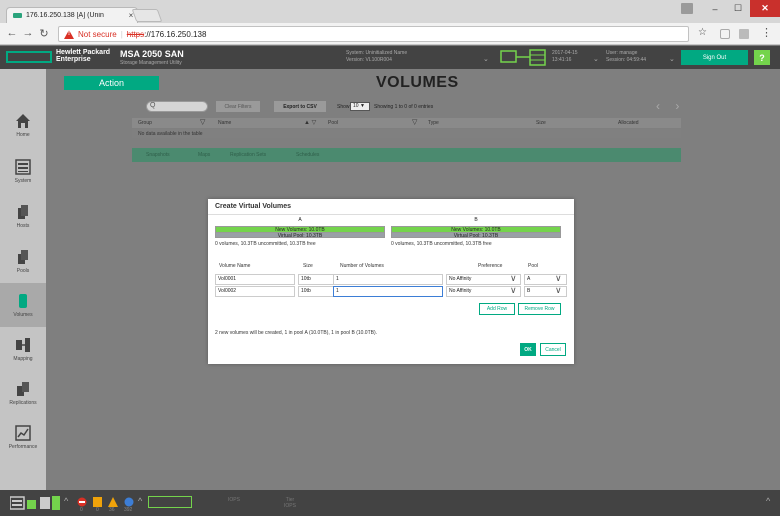 This screenshot has width=780, height=516. Describe the element at coordinates (524, 57) in the screenshot. I see `storage-system-icon` at that location.